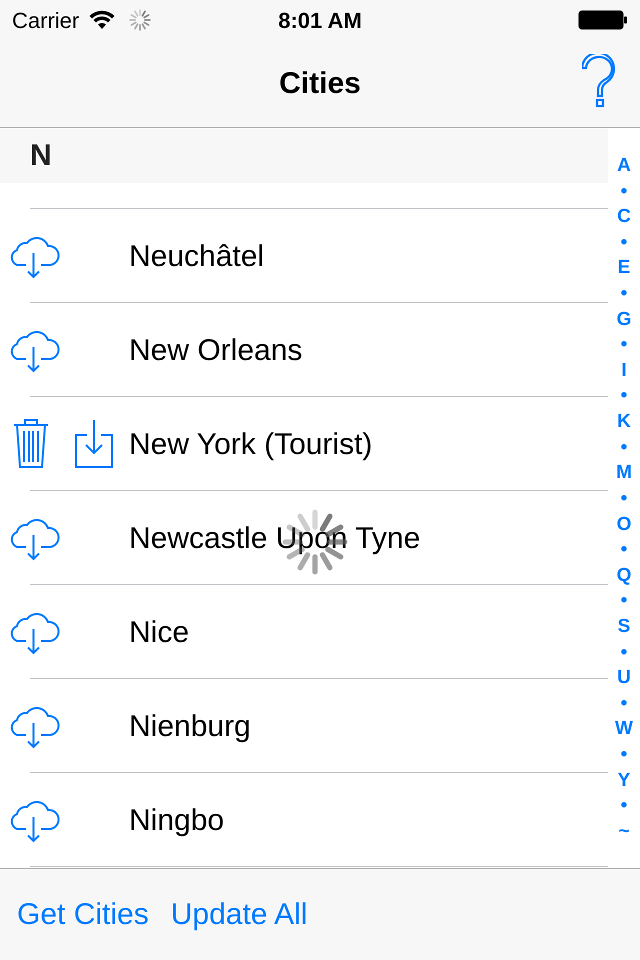  What do you see at coordinates (624, 473) in the screenshot?
I see `index-letter: M` at bounding box center [624, 473].